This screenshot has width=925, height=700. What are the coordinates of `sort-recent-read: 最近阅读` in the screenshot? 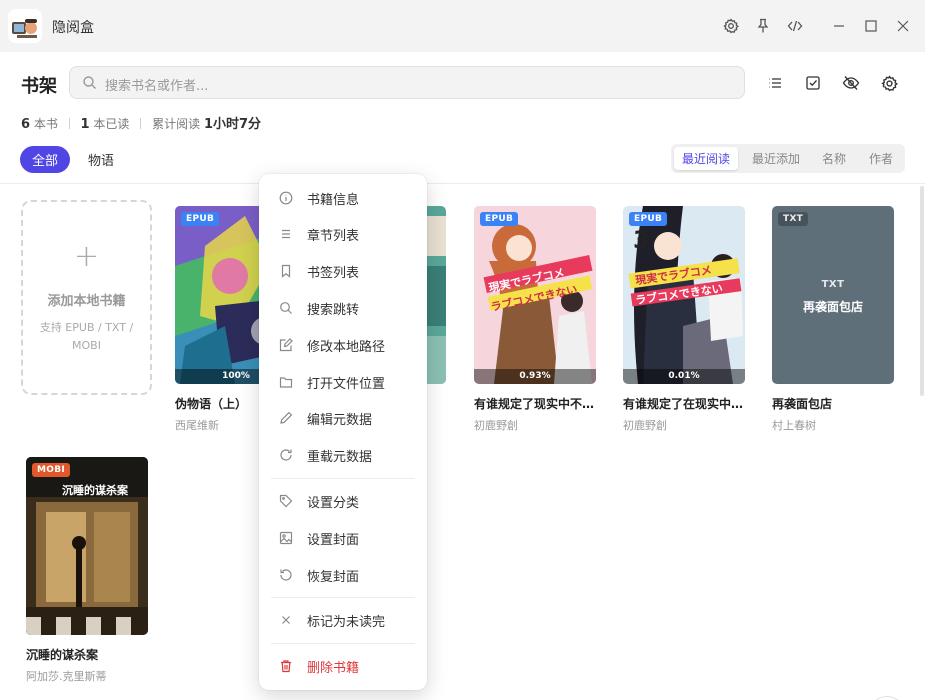 It's located at (706, 158).